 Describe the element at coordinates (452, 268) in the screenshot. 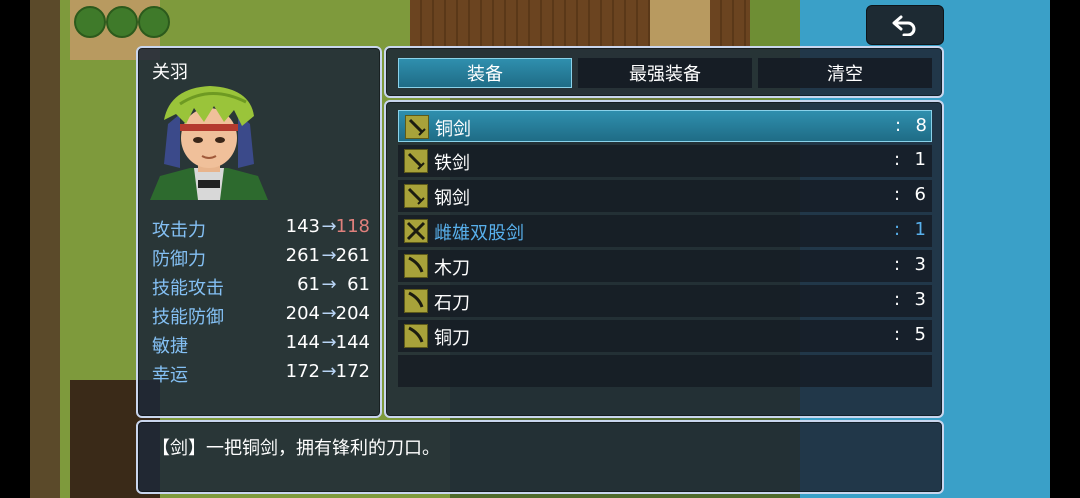

I see `item-name: 木刀` at that location.